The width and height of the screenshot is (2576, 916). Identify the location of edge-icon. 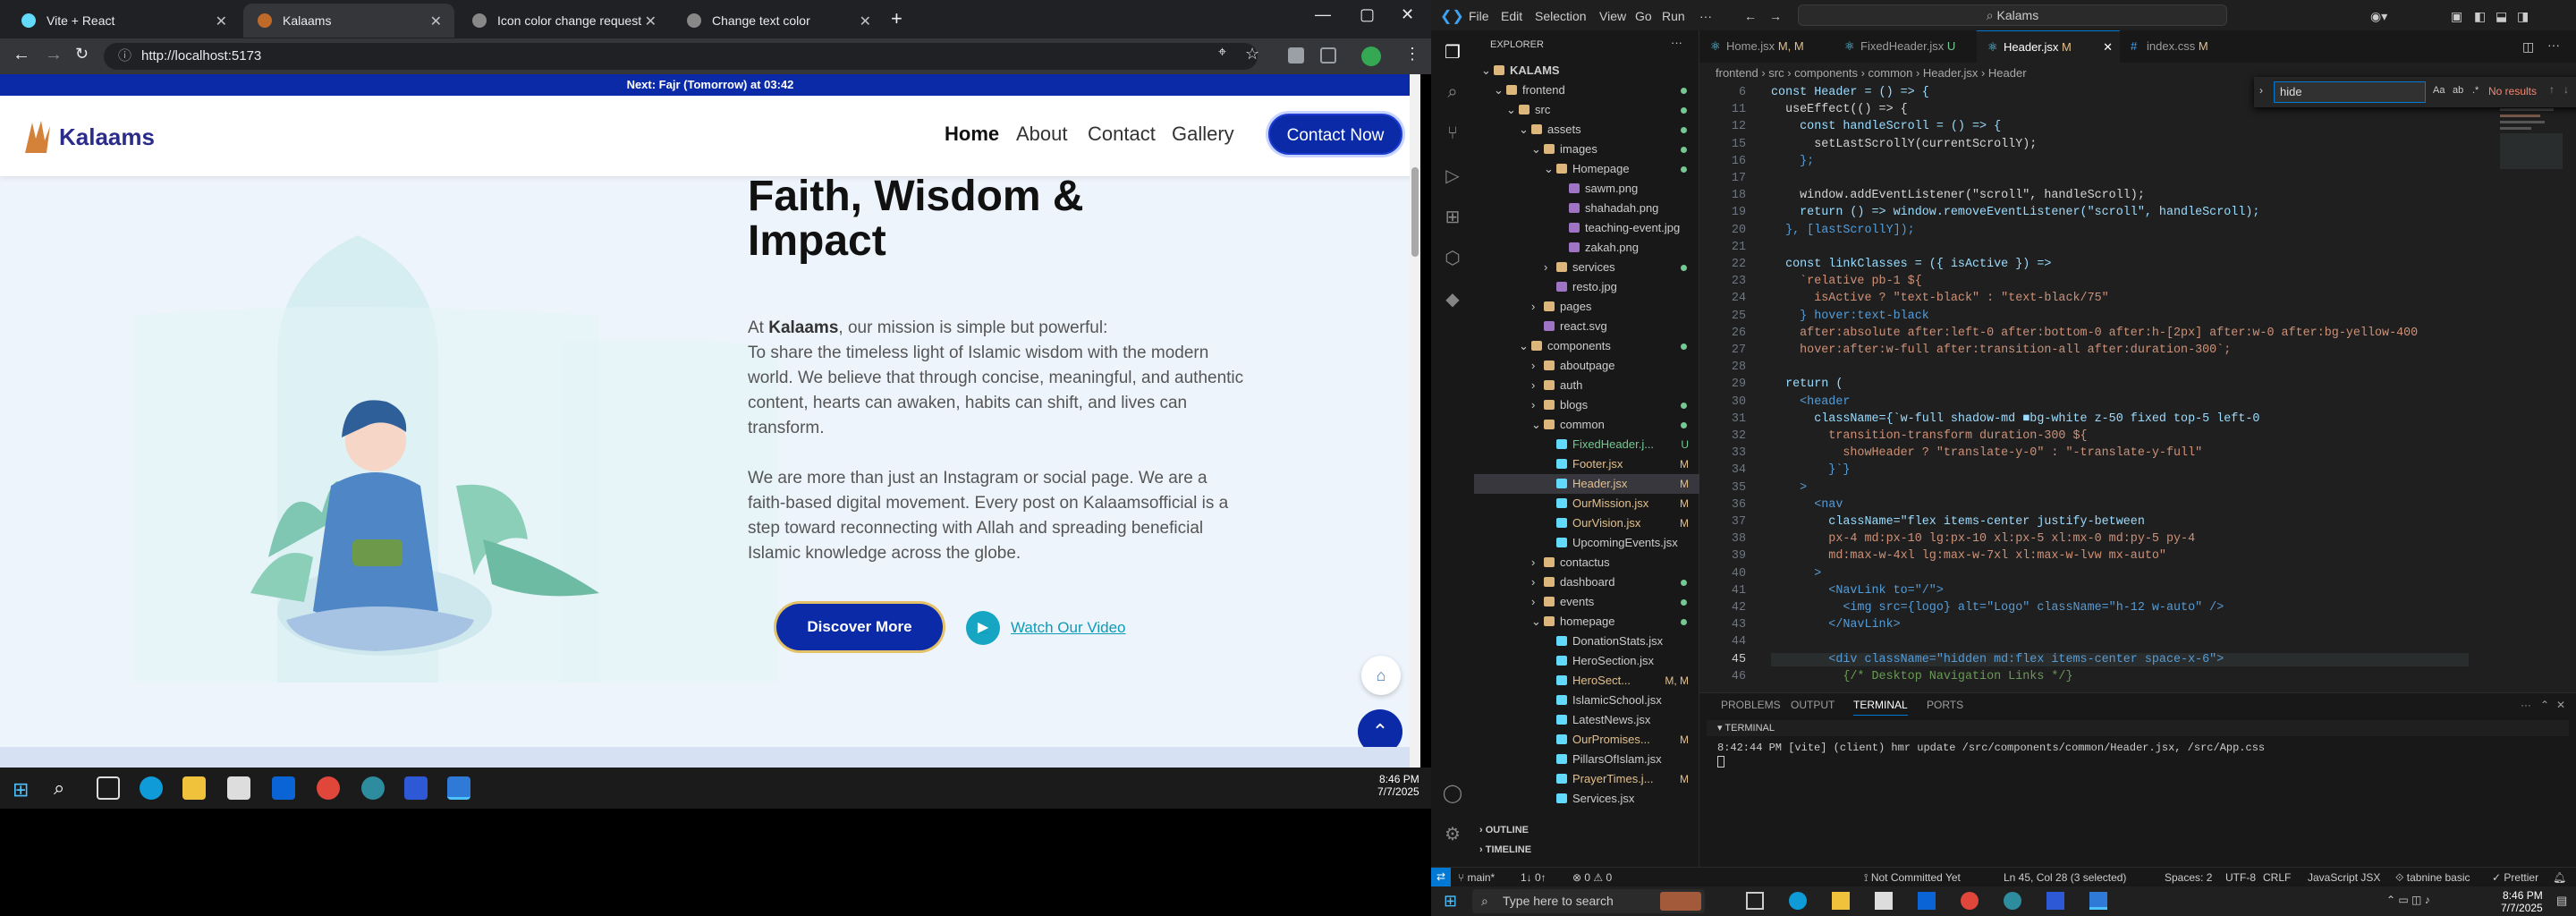
(1798, 901).